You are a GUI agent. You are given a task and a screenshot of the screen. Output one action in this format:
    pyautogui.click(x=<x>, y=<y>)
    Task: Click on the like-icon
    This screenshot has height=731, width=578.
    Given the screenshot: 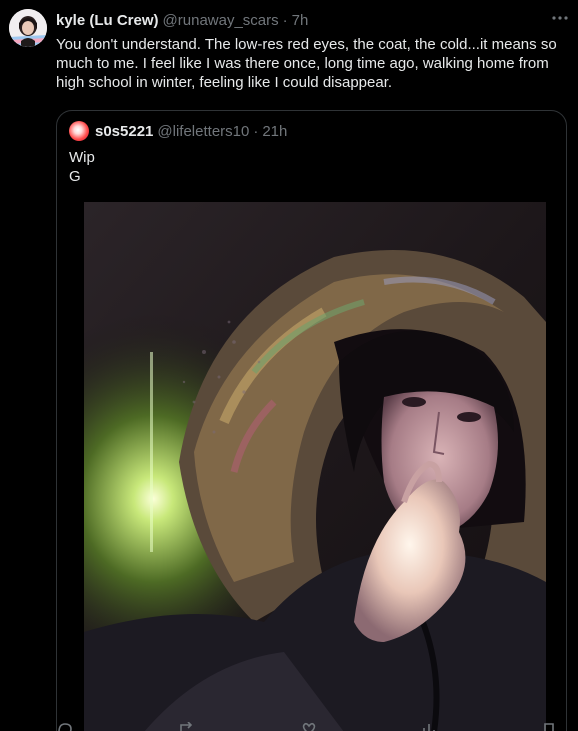 What is the action you would take?
    pyautogui.click(x=309, y=726)
    